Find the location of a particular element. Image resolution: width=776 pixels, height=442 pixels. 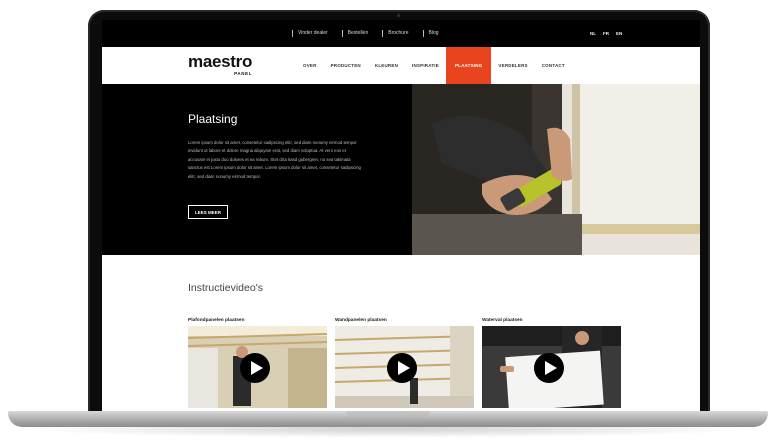

video-card-title: Wandpanelen plaatsen is located at coordinates (404, 321).